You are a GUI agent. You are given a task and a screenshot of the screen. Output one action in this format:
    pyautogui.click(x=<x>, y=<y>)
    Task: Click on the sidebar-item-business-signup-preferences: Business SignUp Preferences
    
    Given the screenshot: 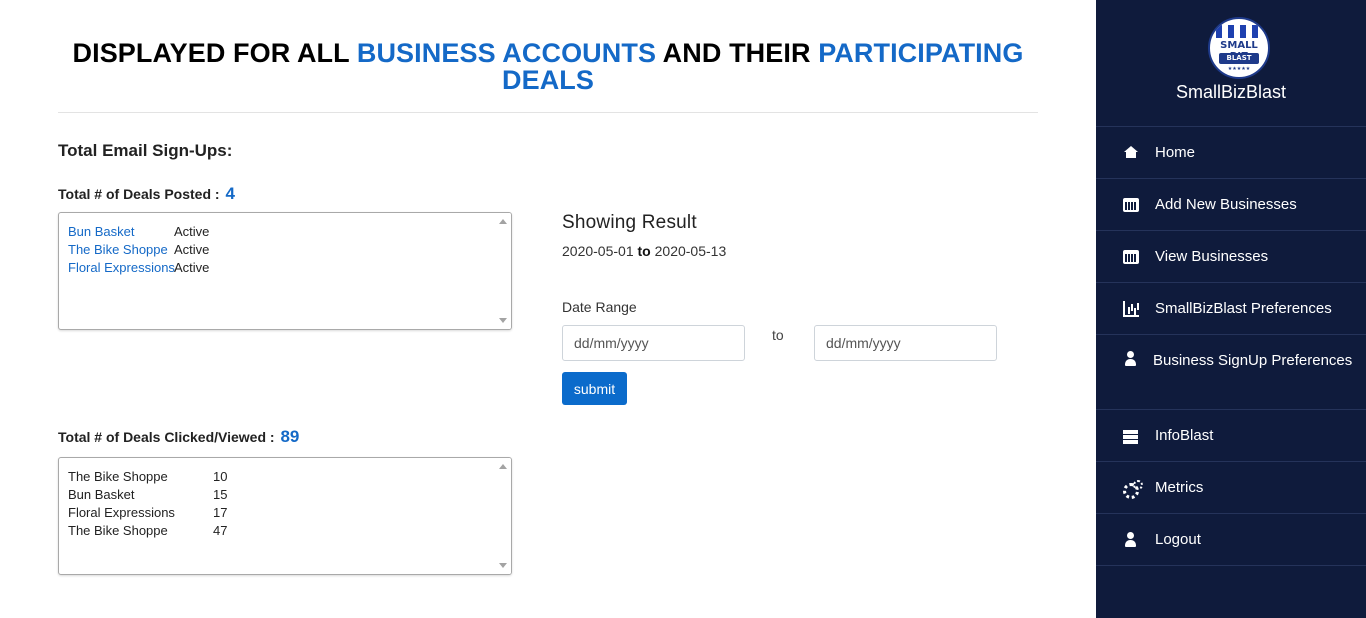 What is the action you would take?
    pyautogui.click(x=1231, y=372)
    